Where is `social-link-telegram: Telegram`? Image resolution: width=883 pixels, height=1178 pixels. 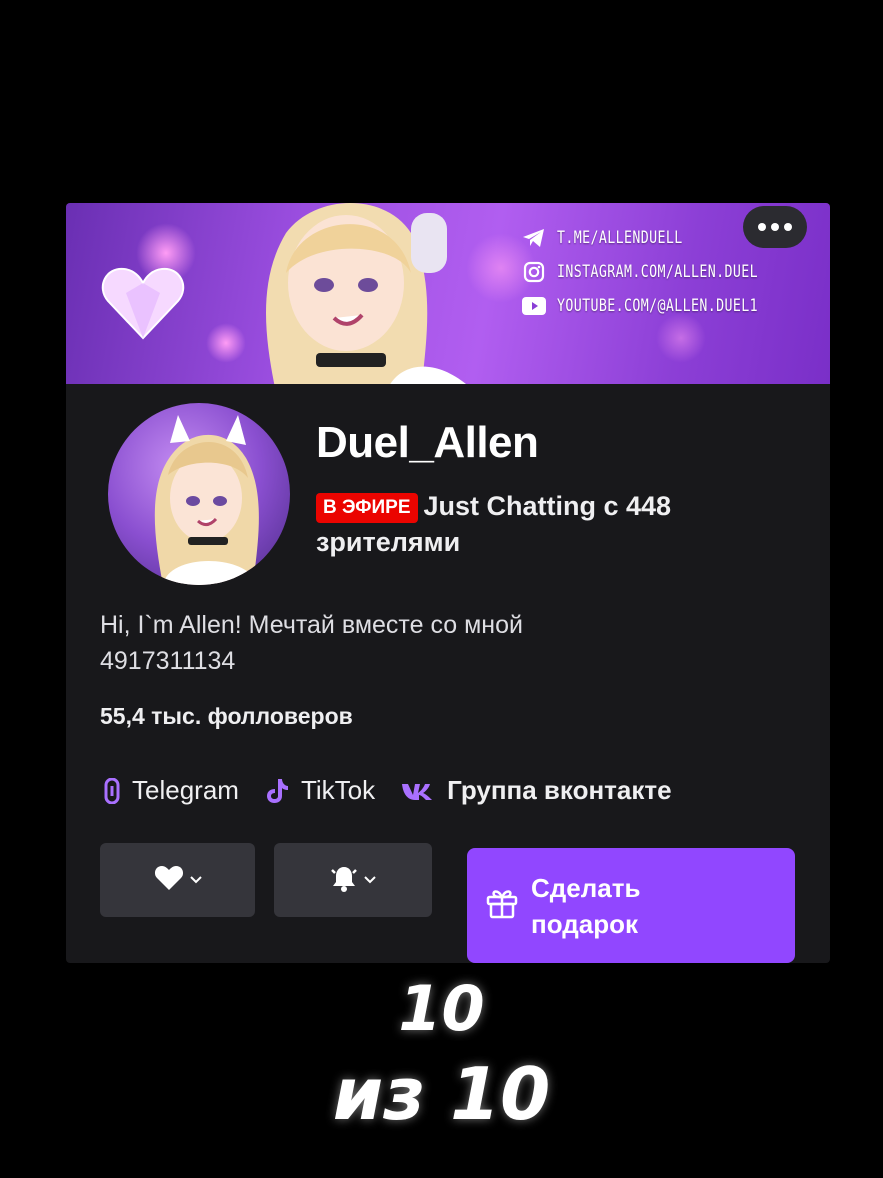
social-link-telegram: Telegram is located at coordinates (171, 790).